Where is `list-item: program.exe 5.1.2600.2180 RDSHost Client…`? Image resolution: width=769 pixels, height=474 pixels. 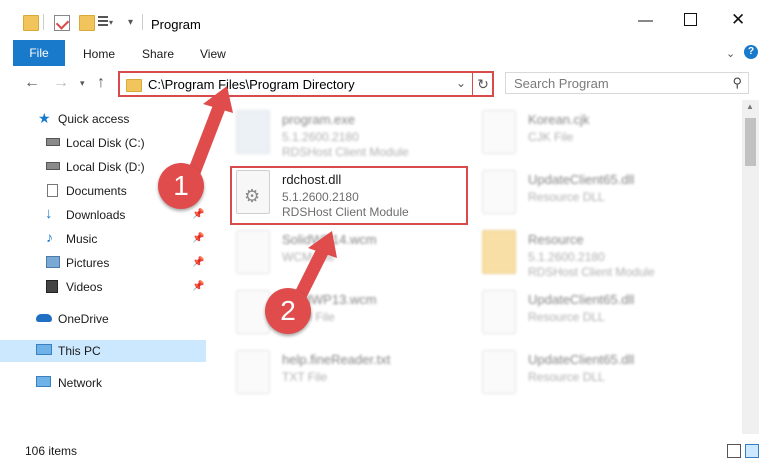 list-item: program.exe 5.1.2600.2180 RDSHost Client… is located at coordinates (361, 134).